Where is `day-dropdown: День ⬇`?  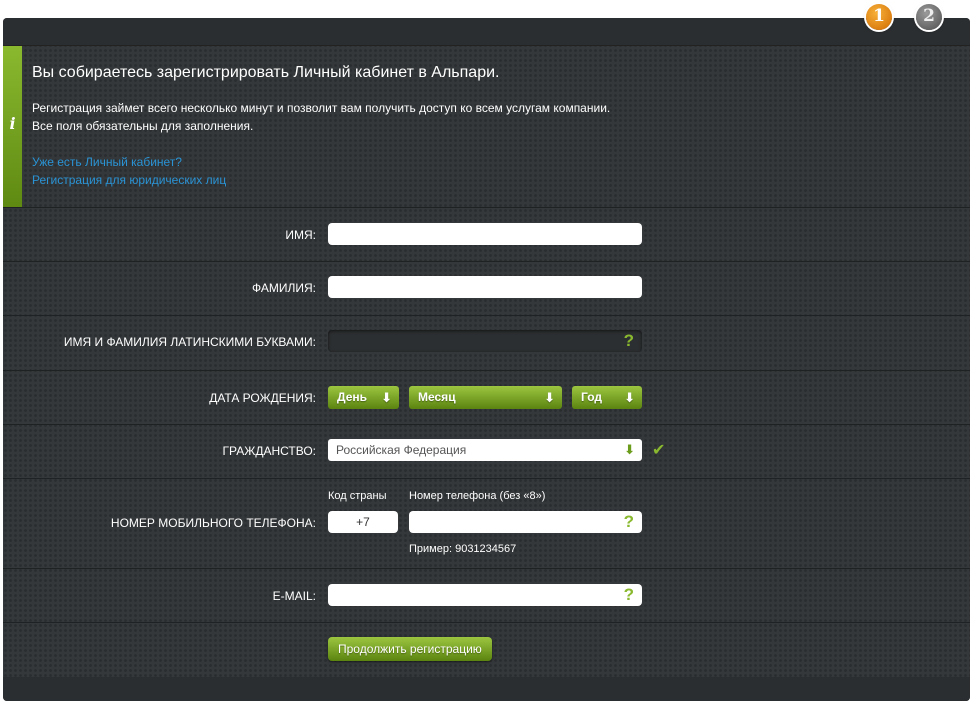
day-dropdown: День ⬇ is located at coordinates (363, 397).